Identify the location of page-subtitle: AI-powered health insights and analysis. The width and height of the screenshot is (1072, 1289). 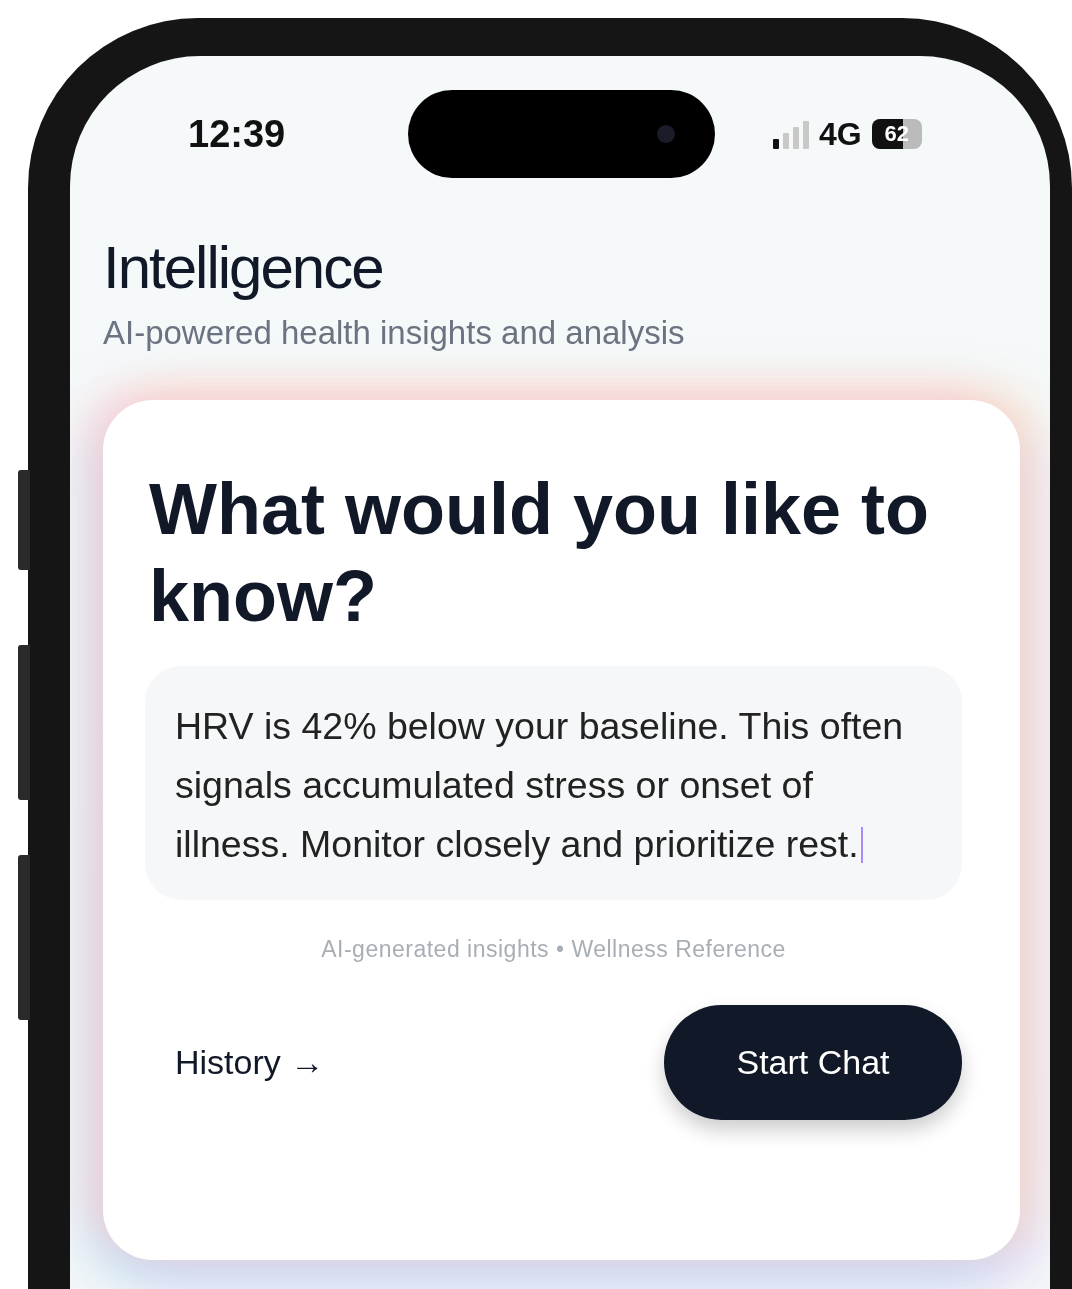
(394, 333).